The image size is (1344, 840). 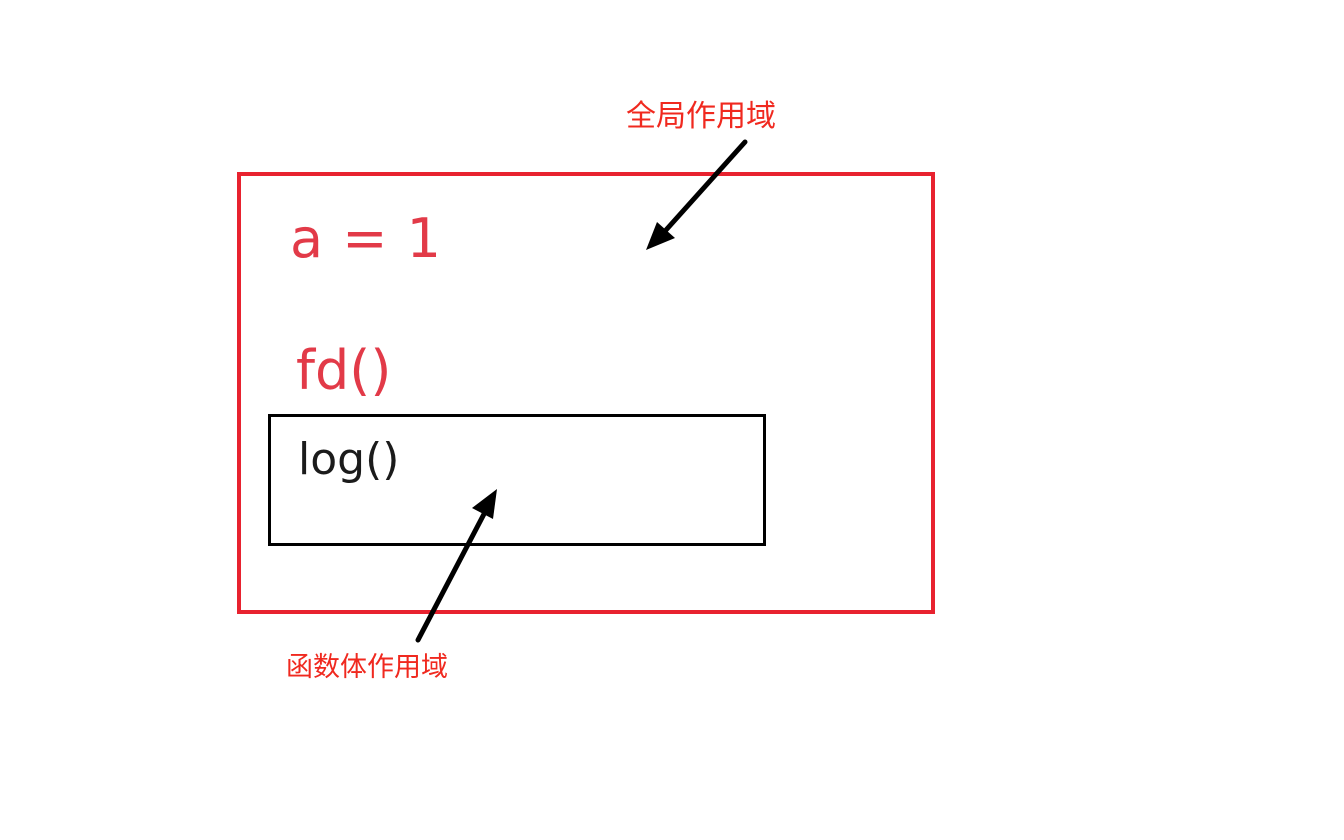 What do you see at coordinates (701, 116) in the screenshot?
I see `global-scope-label: 全局作用域` at bounding box center [701, 116].